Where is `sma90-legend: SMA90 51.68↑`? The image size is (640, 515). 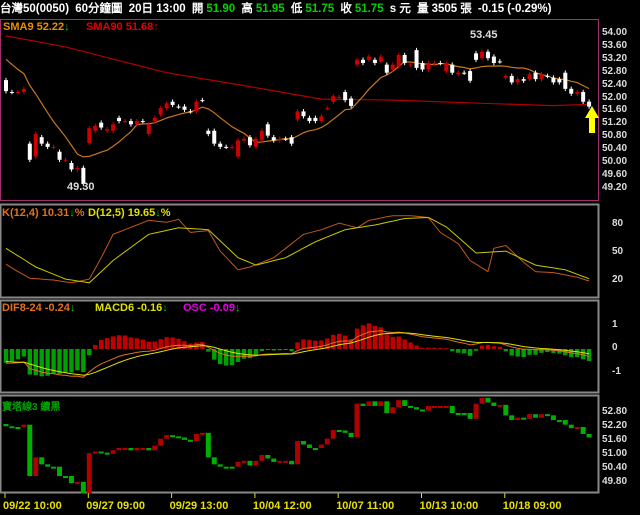
sma90-legend: SMA90 51.68↑ is located at coordinates (122, 27).